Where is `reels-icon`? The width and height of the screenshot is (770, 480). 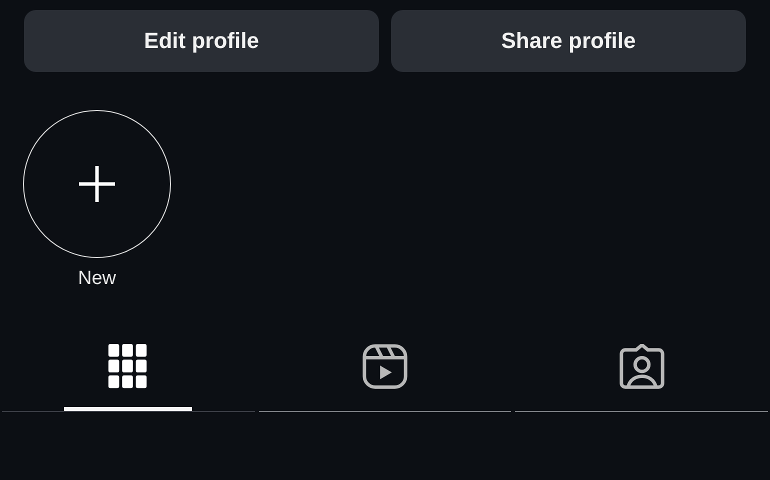
reels-icon is located at coordinates (385, 367).